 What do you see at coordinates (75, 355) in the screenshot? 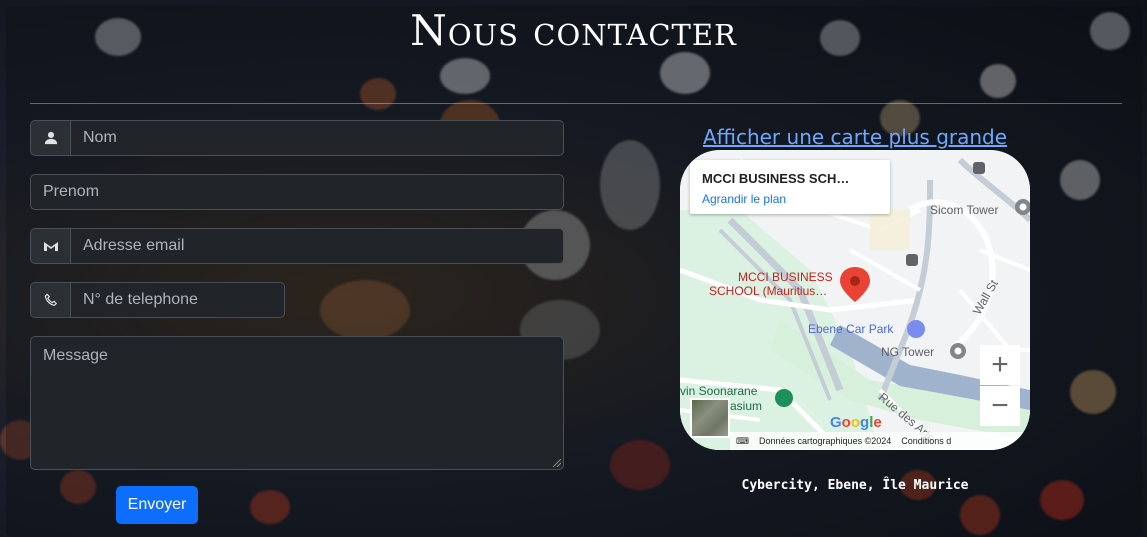
I see `message-placeholder: Message` at bounding box center [75, 355].